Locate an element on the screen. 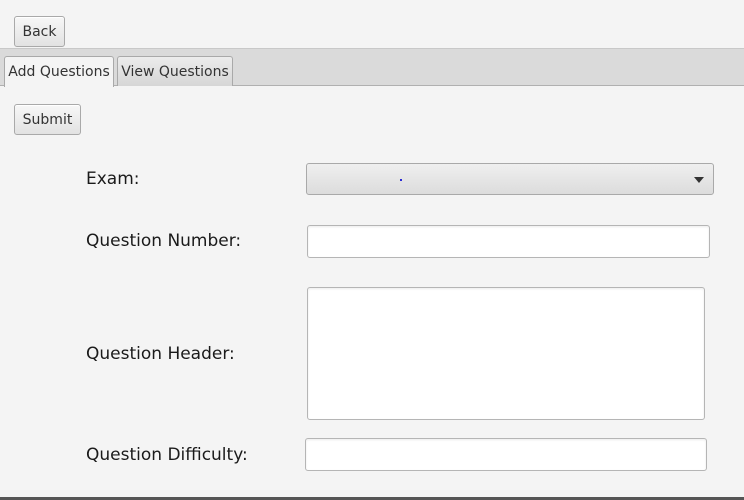  question-number-label: Question Number: is located at coordinates (164, 241).